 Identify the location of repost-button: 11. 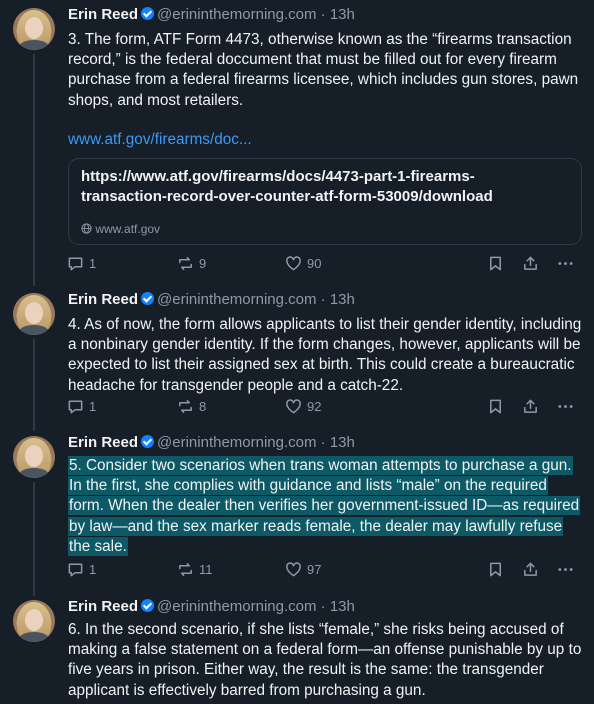
(195, 569).